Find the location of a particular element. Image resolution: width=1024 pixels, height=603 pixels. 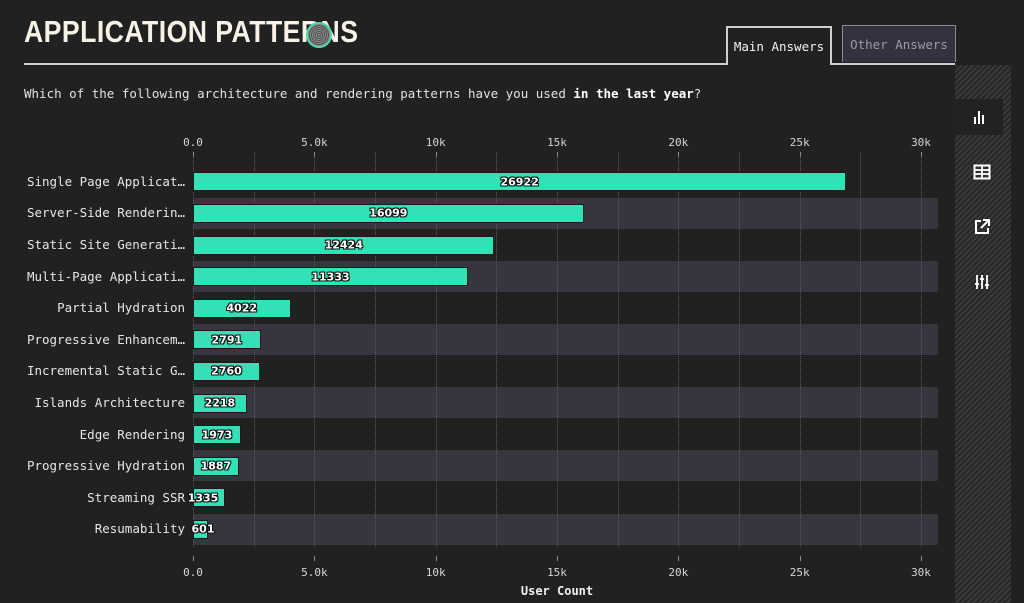

bar-value-label: 2760 is located at coordinates (226, 371).